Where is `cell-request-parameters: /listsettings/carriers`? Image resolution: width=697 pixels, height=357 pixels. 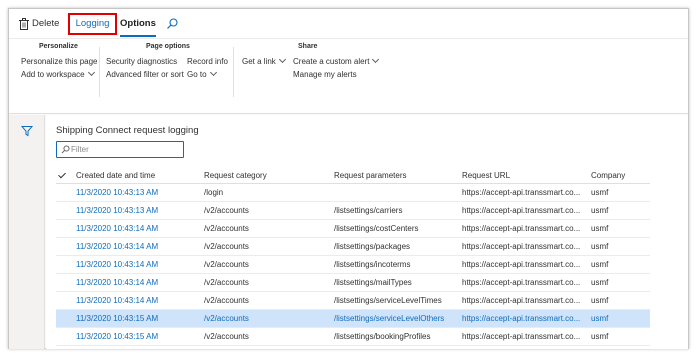 cell-request-parameters: /listsettings/carriers is located at coordinates (368, 210).